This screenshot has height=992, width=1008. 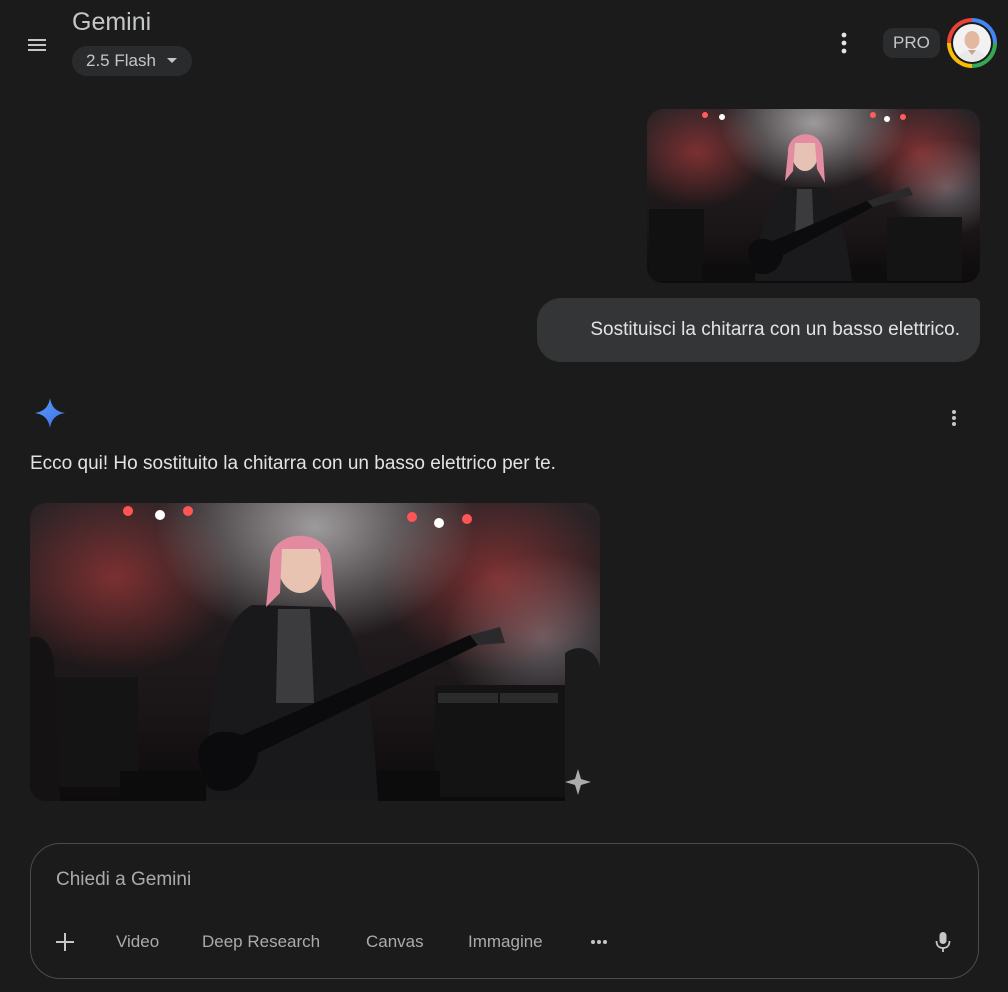 I want to click on more-horiz-icon, so click(x=599, y=942).